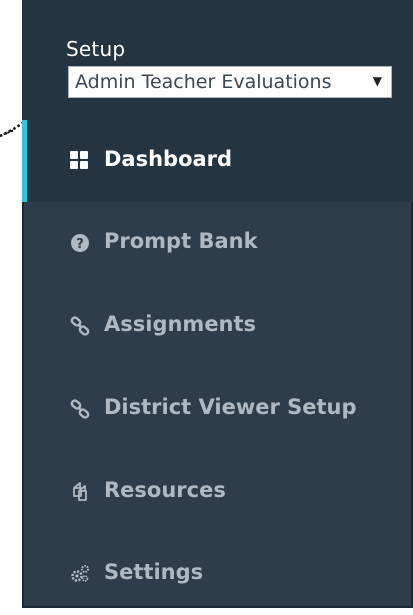 This screenshot has width=413, height=615. I want to click on sidebar-item-resources: Resources, so click(217, 492).